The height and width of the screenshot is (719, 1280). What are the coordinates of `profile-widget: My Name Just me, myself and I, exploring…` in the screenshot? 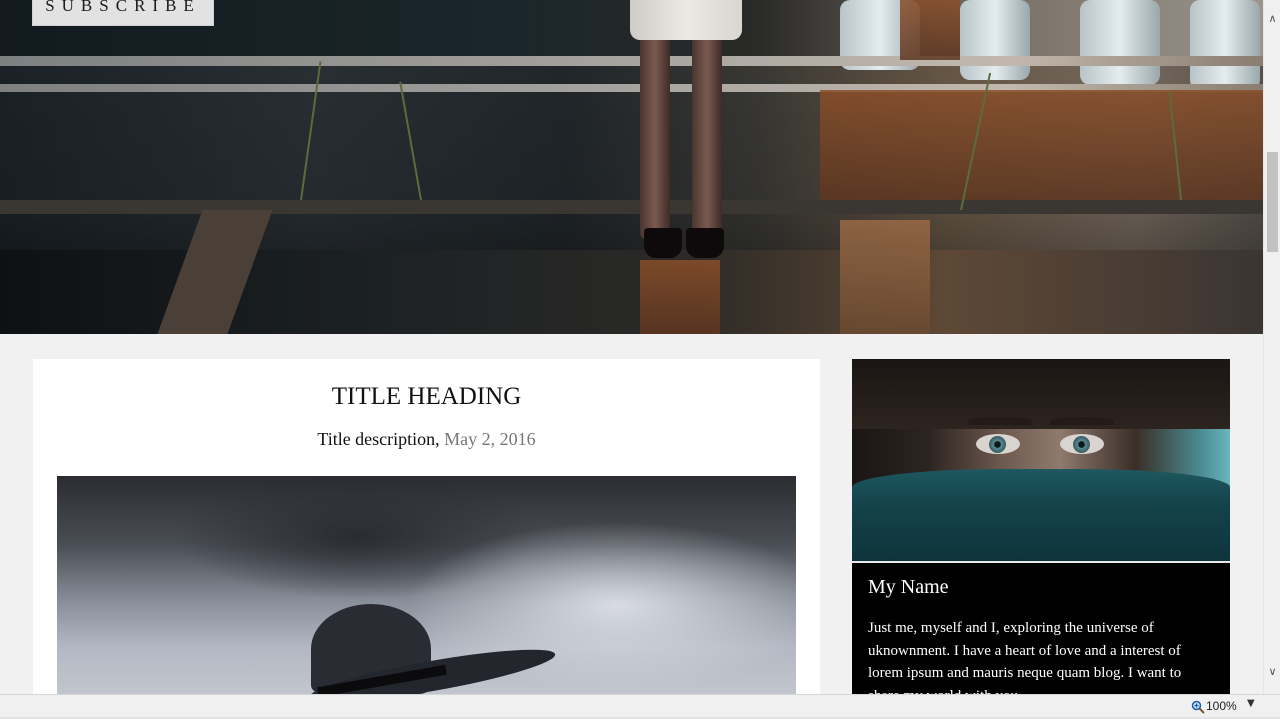 It's located at (1041, 526).